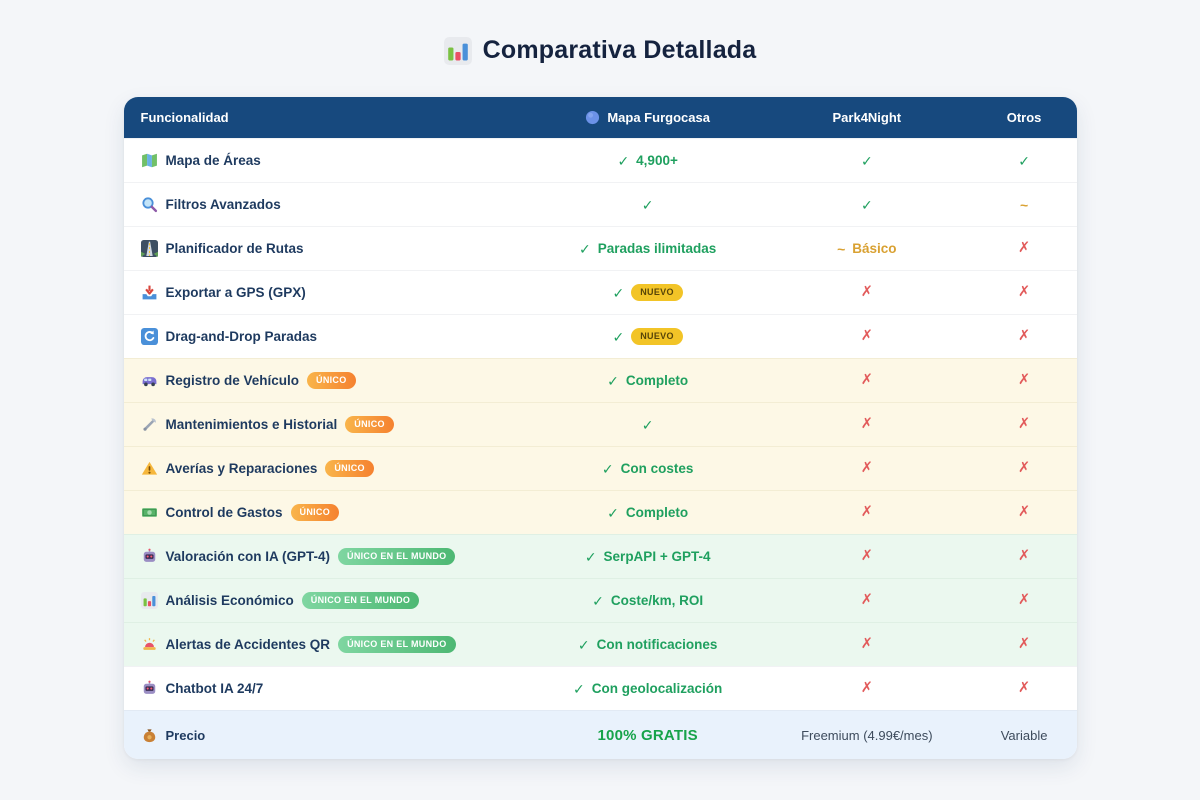 The width and height of the screenshot is (1200, 800). What do you see at coordinates (657, 292) in the screenshot?
I see `nuevo-badge: NUEVO` at bounding box center [657, 292].